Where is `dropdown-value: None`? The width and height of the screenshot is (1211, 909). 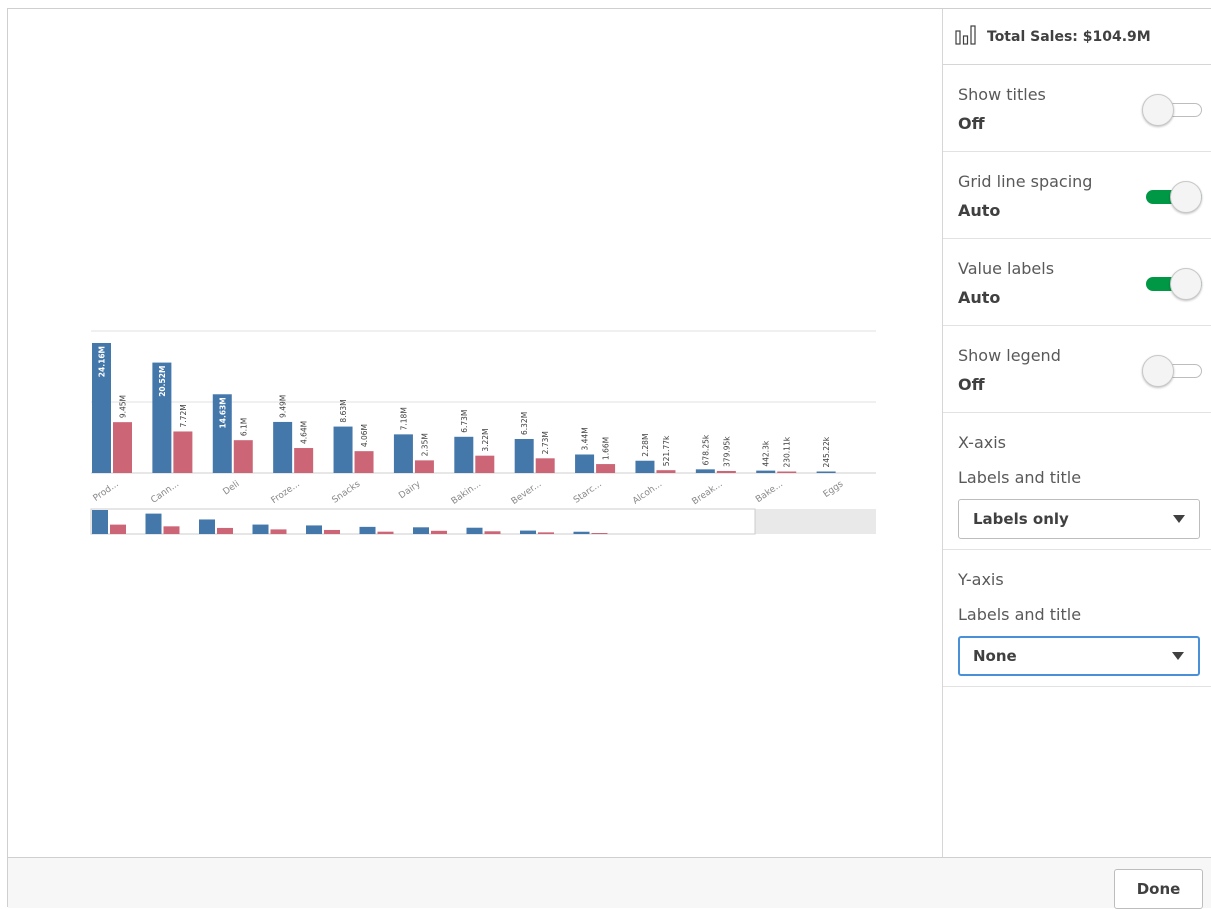 dropdown-value: None is located at coordinates (995, 656).